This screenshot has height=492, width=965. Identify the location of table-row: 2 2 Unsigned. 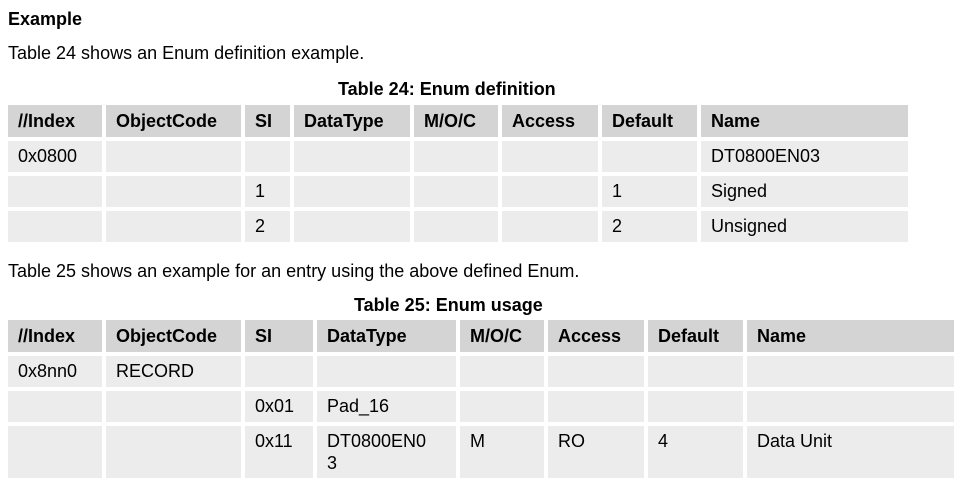
(460, 228).